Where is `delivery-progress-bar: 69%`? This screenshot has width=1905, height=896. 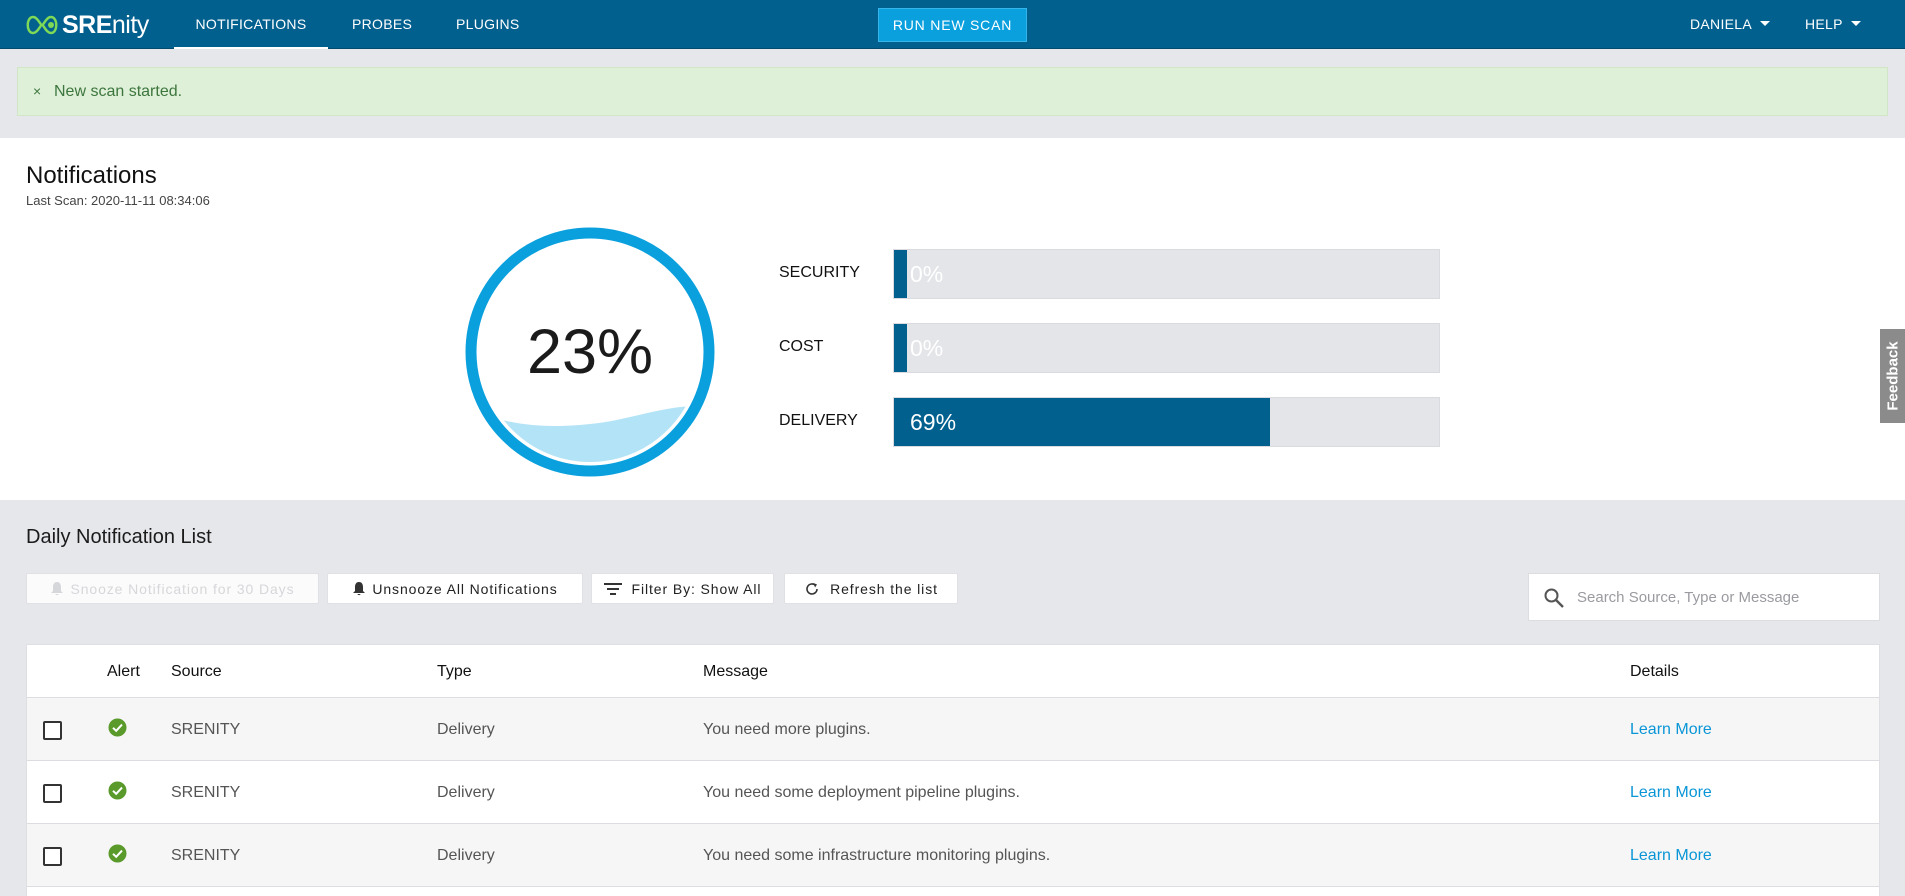 delivery-progress-bar: 69% is located at coordinates (1166, 422).